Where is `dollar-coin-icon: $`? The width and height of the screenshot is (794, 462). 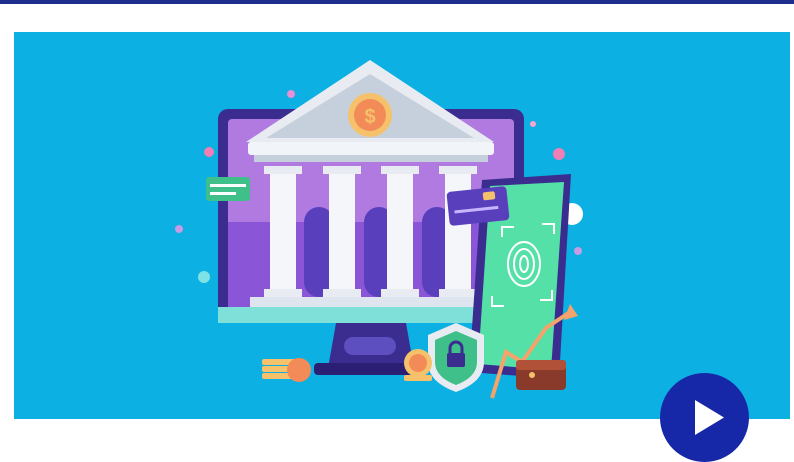 dollar-coin-icon: $ is located at coordinates (370, 115).